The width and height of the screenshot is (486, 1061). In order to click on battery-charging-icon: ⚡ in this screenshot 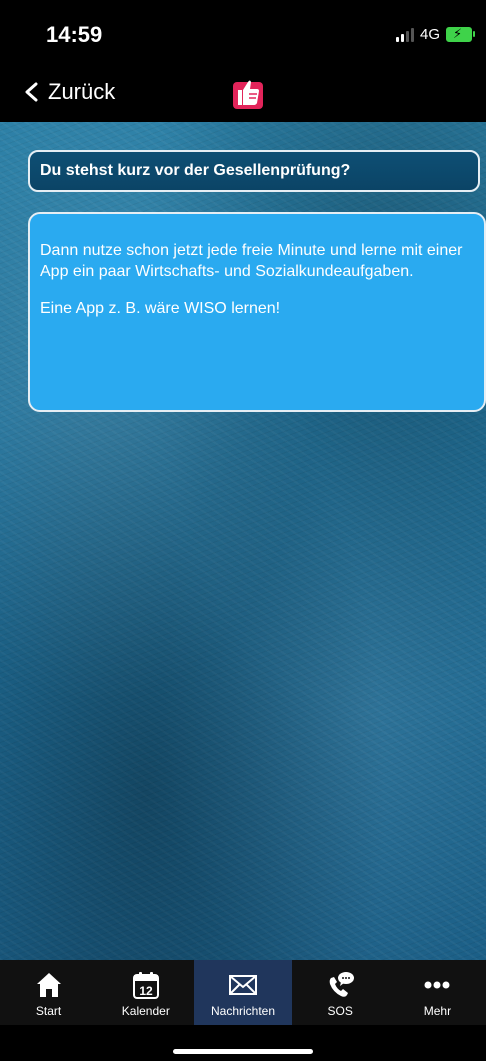, I will do `click(460, 34)`.